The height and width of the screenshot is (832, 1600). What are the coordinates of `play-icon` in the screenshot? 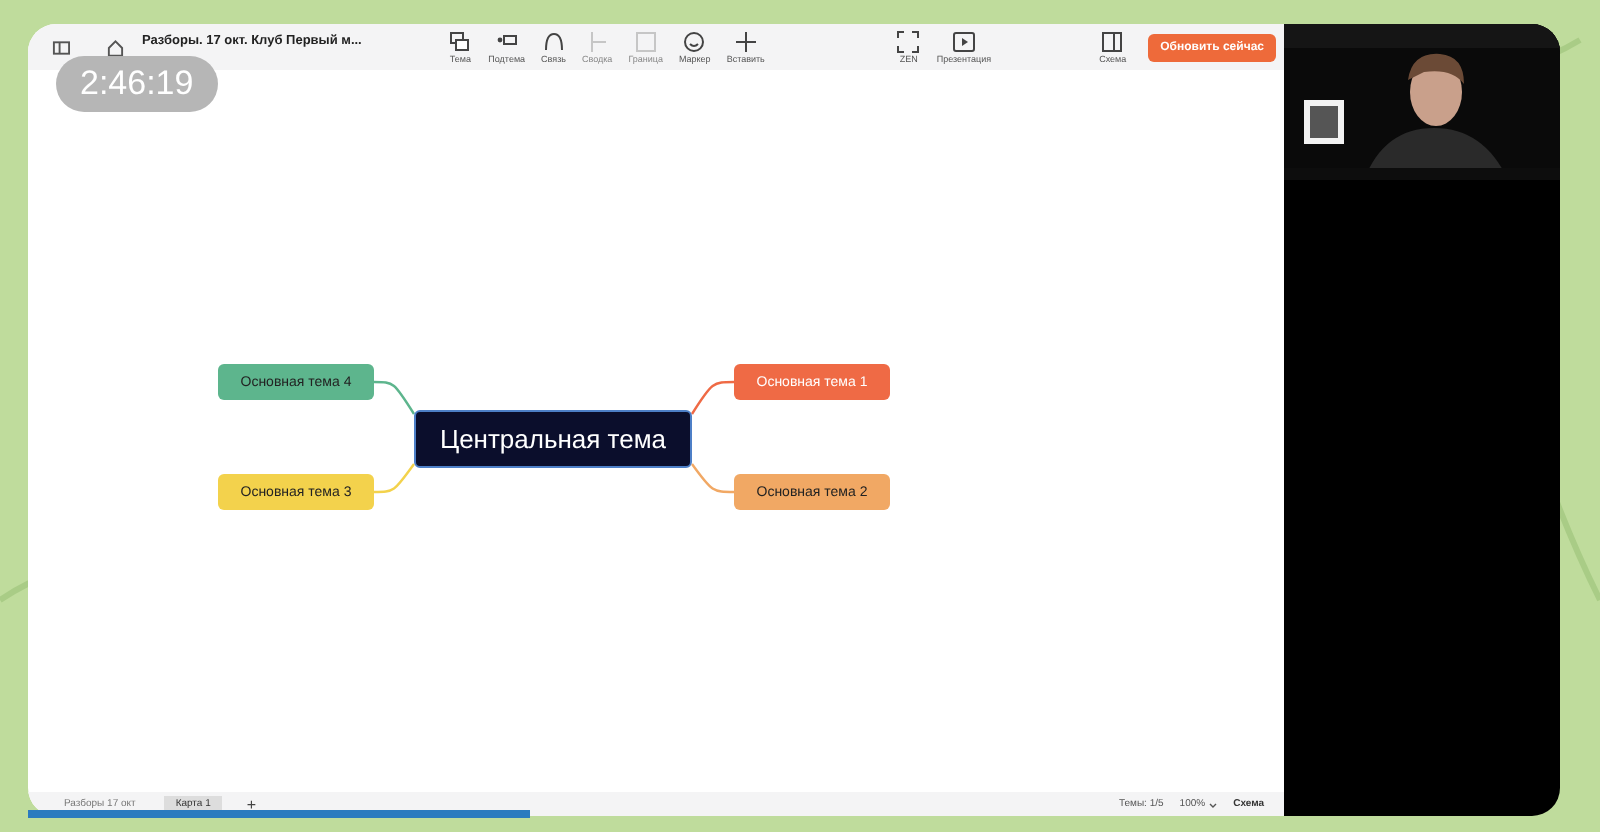 It's located at (963, 42).